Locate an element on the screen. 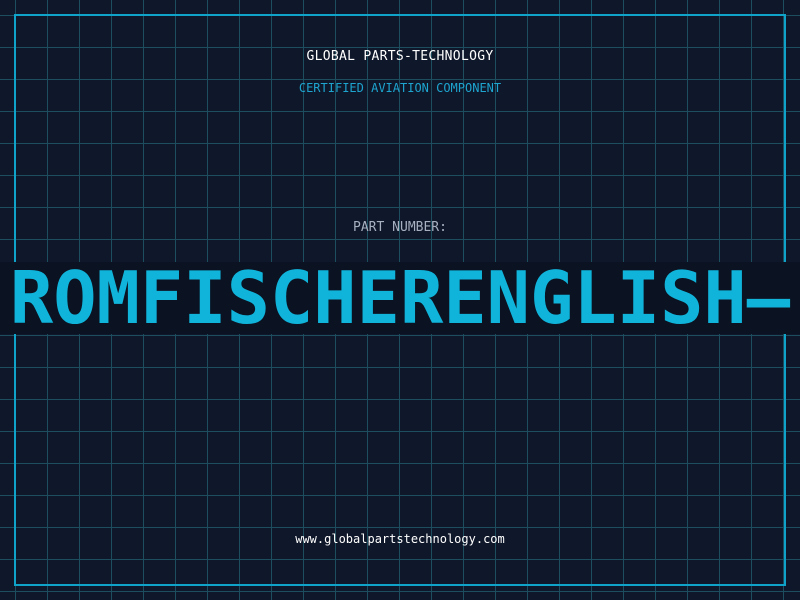 The width and height of the screenshot is (800, 600). part-number-value: ROMFISCHERENGLISH— is located at coordinates (400, 298).